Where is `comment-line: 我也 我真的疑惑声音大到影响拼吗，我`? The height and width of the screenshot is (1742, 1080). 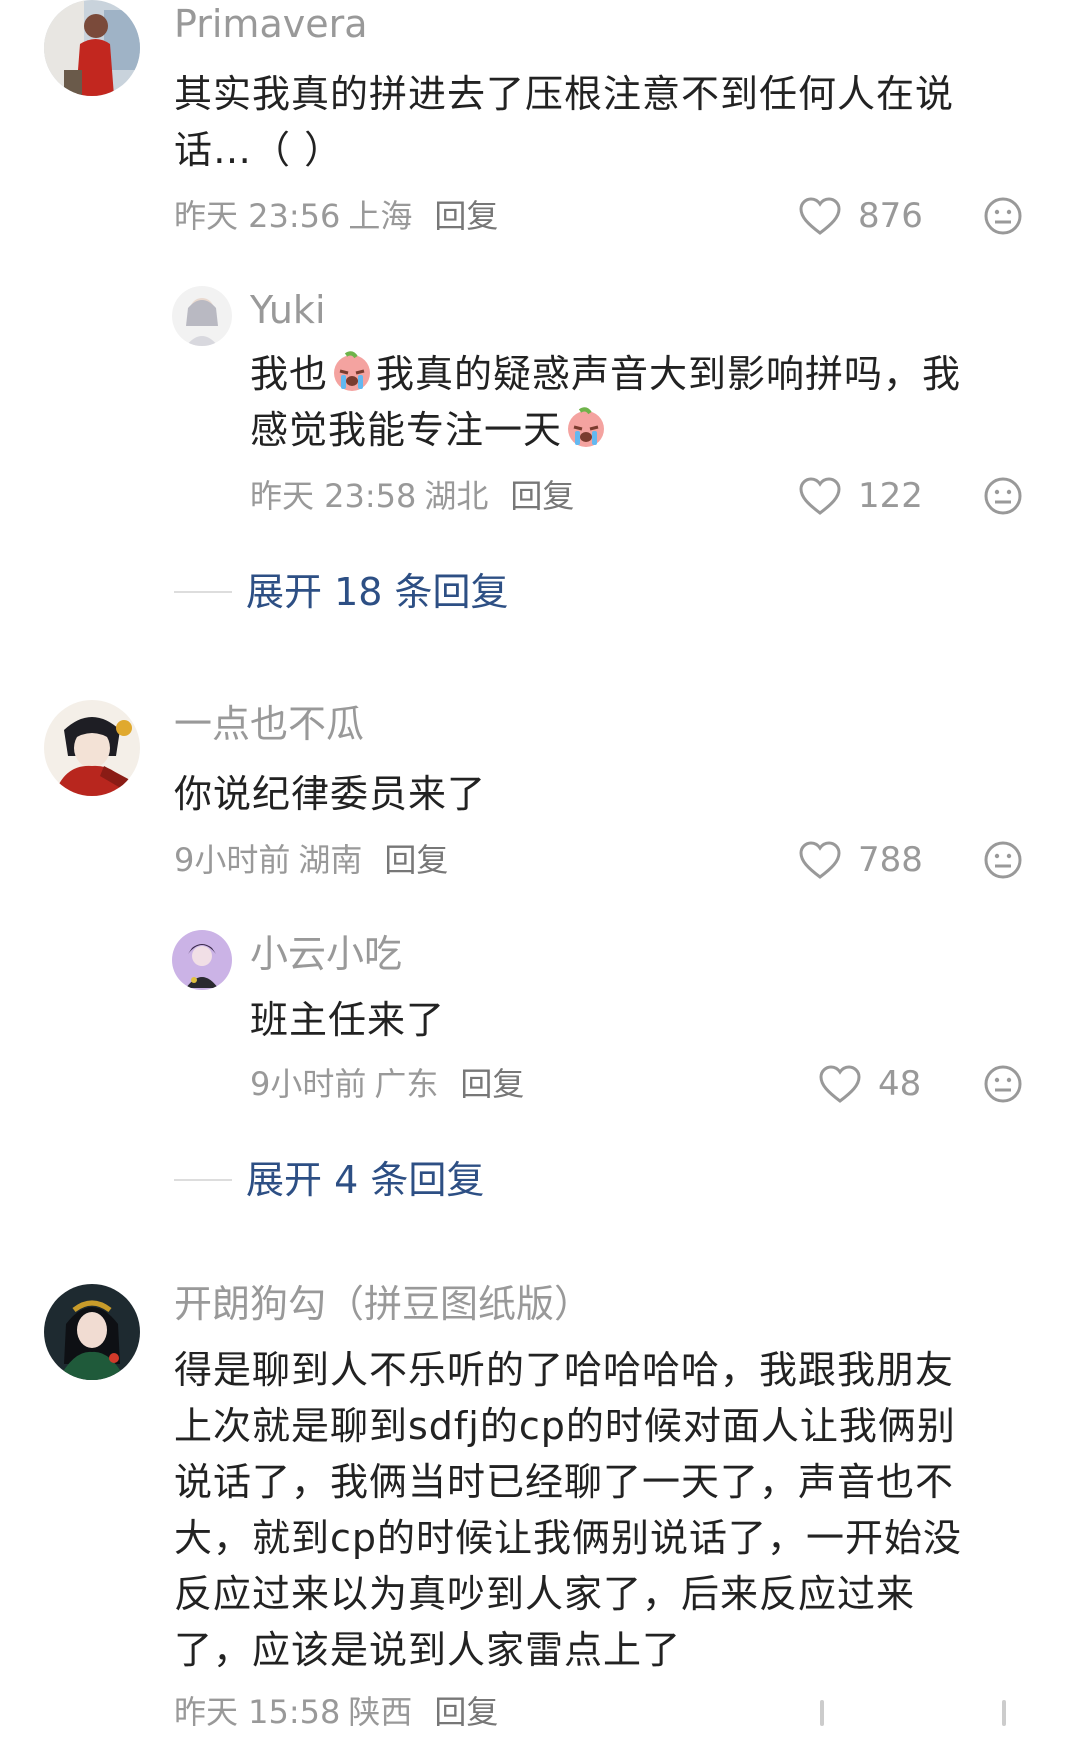
comment-line: 我也 我真的疑惑声音大到影响拼吗，我 is located at coordinates (605, 374).